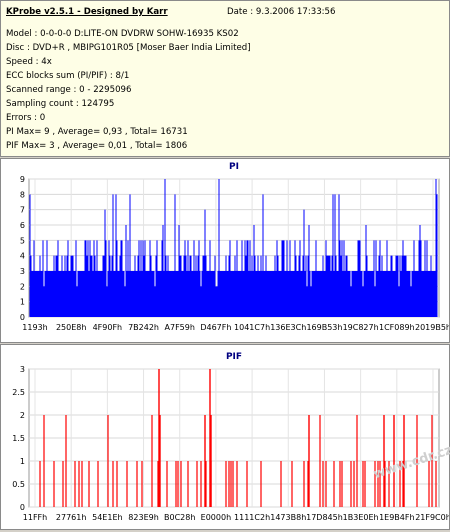 Image resolution: width=450 pixels, height=532 pixels. I want to click on x-tick-label: 250E8h, so click(71, 327).